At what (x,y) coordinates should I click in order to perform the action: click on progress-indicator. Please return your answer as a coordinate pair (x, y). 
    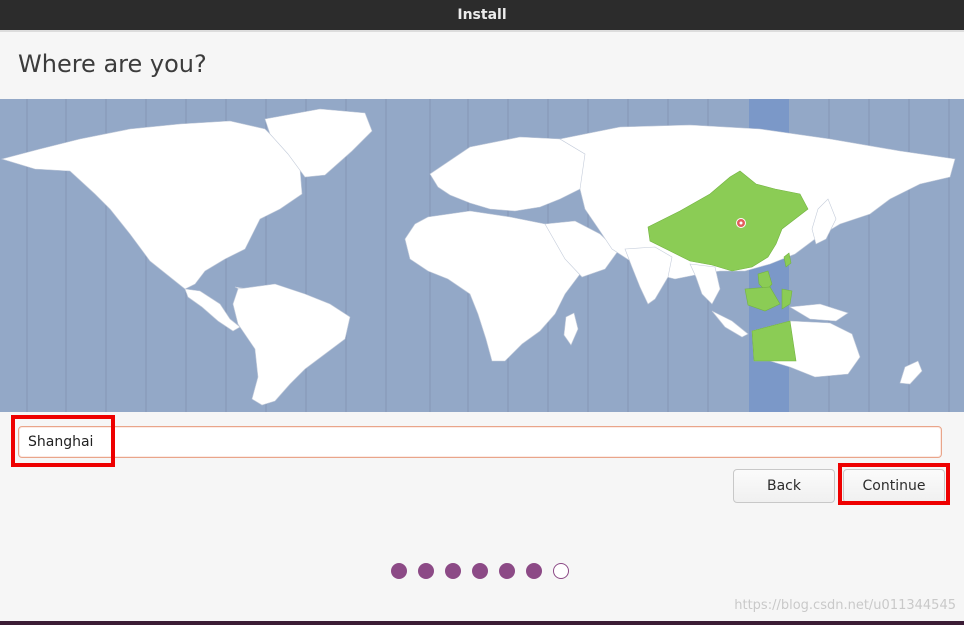
    Looking at the image, I should click on (480, 571).